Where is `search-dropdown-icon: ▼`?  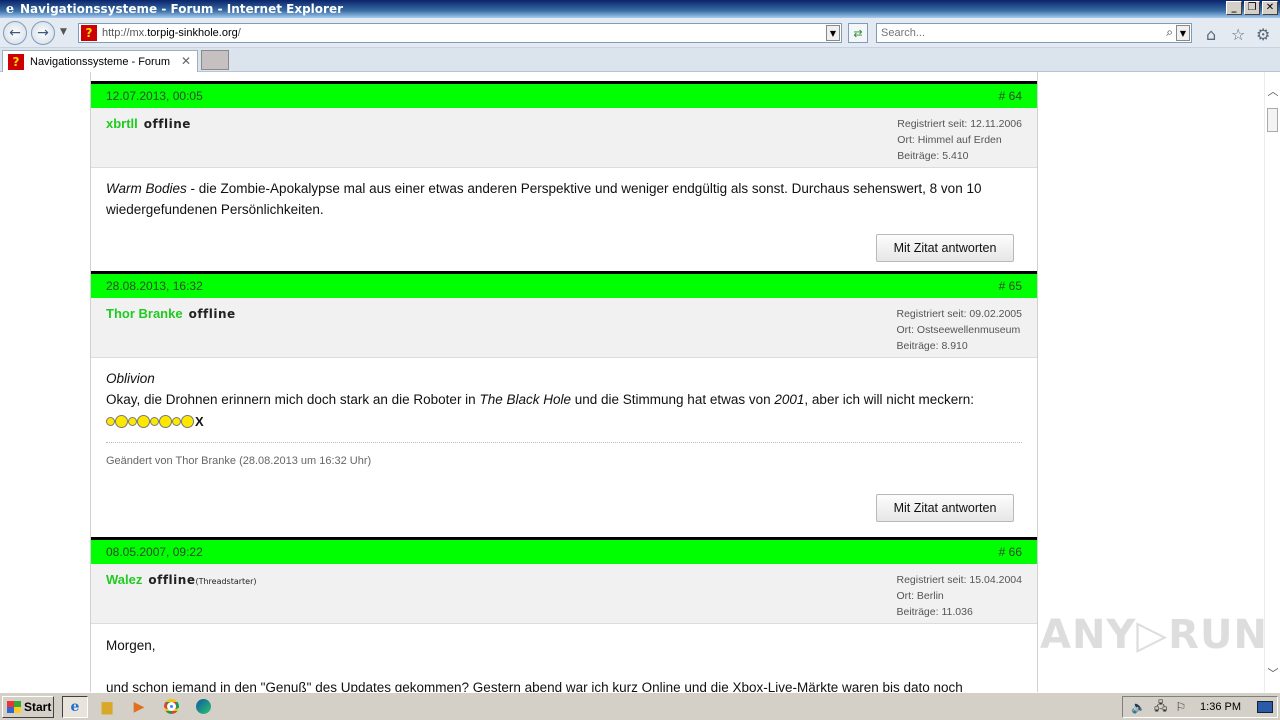 search-dropdown-icon: ▼ is located at coordinates (1183, 33).